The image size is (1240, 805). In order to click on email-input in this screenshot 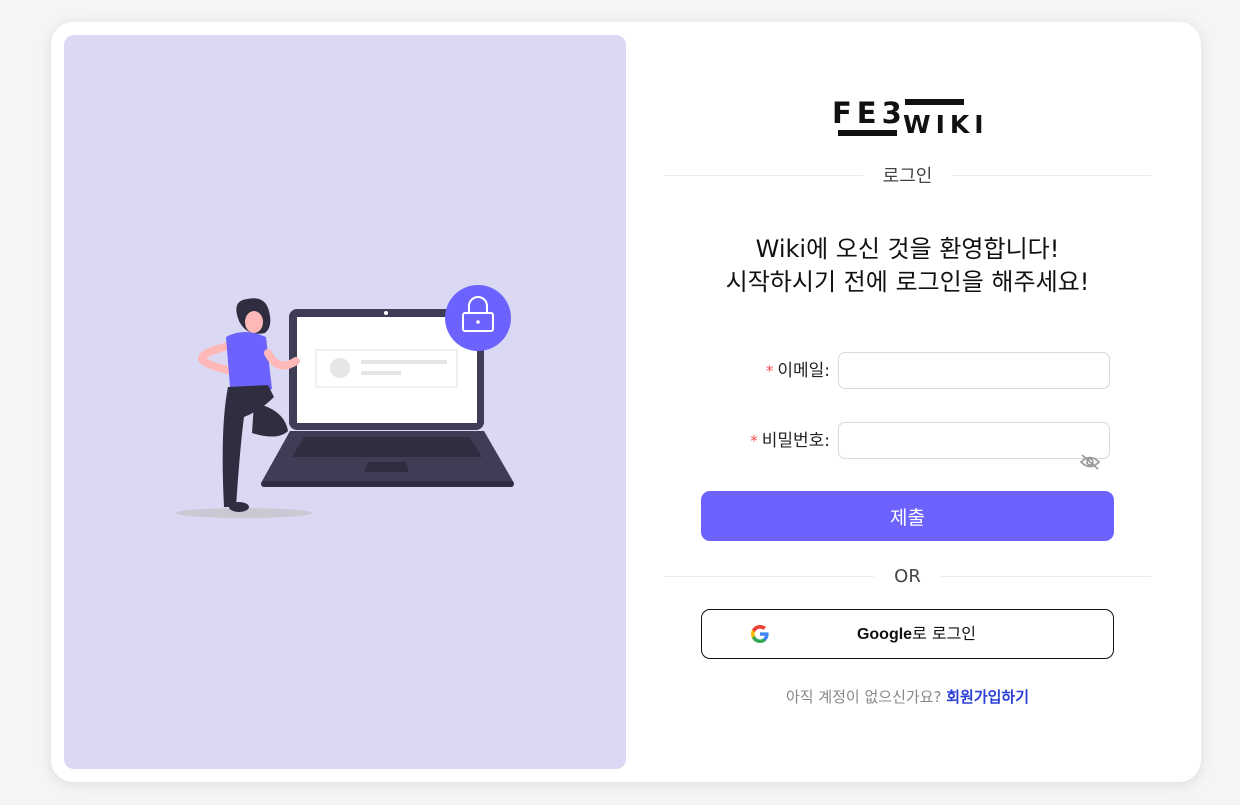, I will do `click(974, 370)`.